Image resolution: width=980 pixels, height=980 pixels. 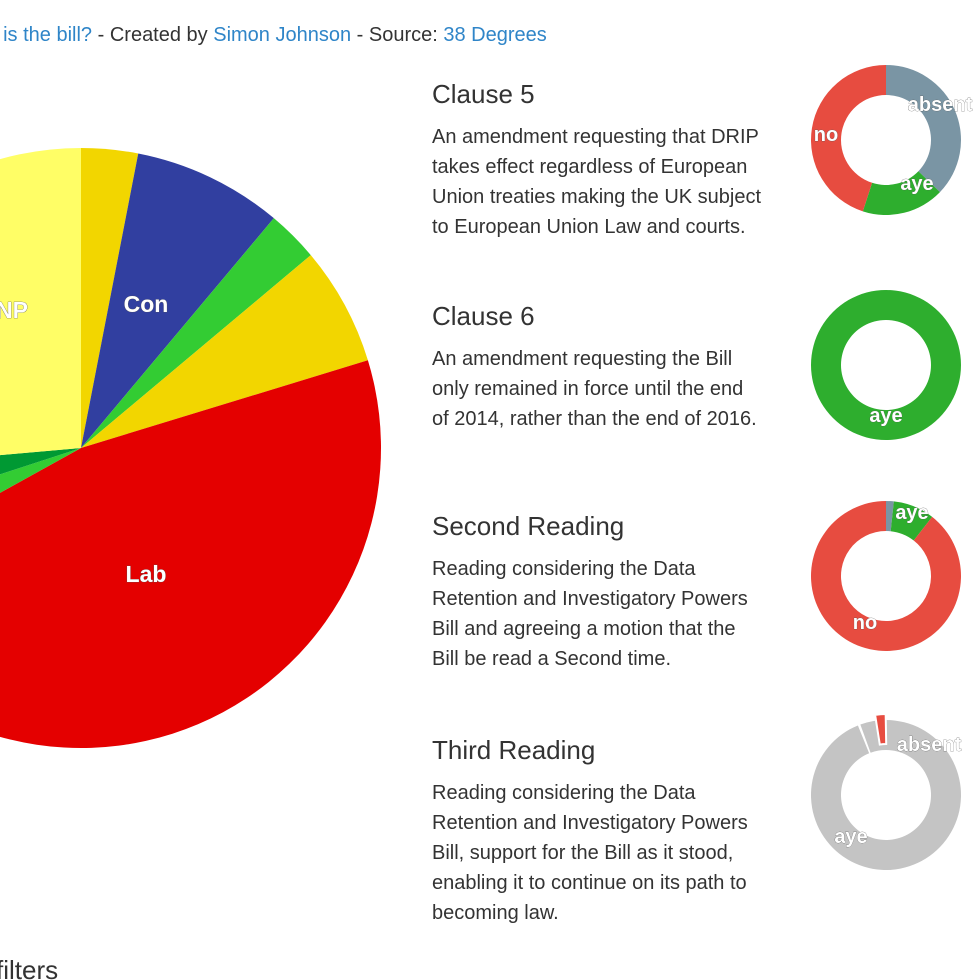 What do you see at coordinates (528, 526) in the screenshot?
I see `vote-title: Second Reading` at bounding box center [528, 526].